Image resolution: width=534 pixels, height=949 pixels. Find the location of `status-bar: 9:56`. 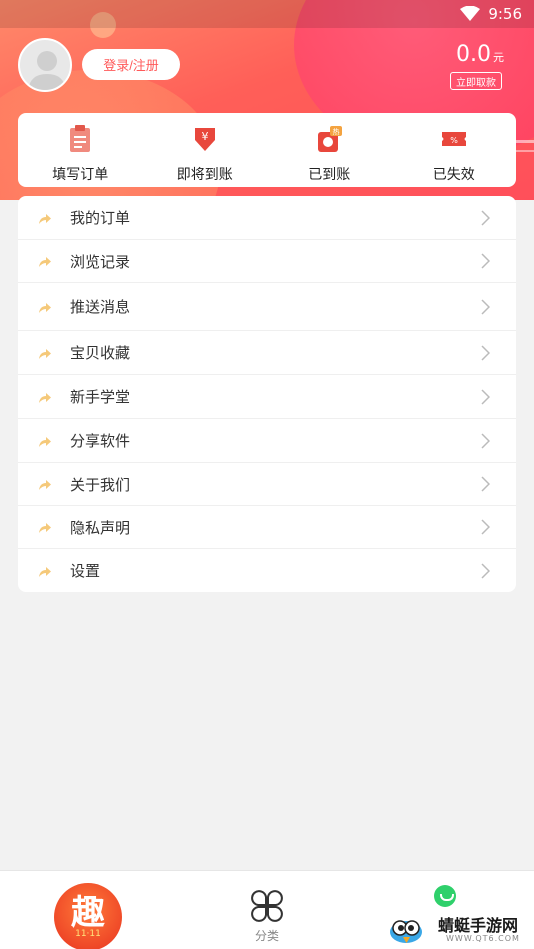

status-bar: 9:56 is located at coordinates (267, 14).